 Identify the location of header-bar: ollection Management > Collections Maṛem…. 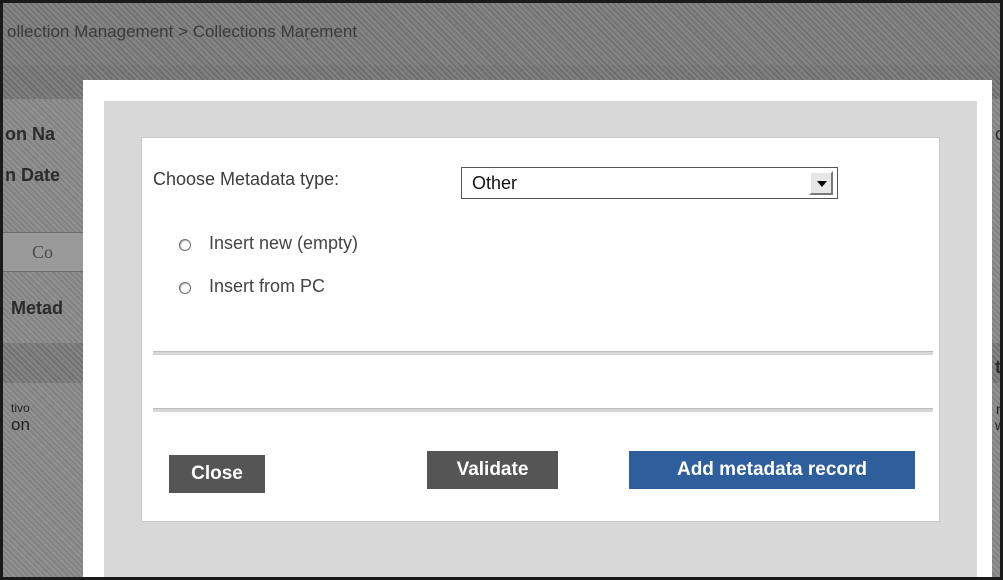
(501, 34).